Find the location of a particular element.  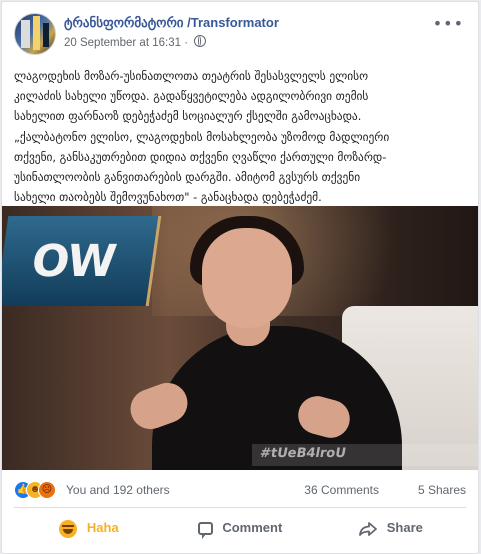

share-icon is located at coordinates (368, 528).